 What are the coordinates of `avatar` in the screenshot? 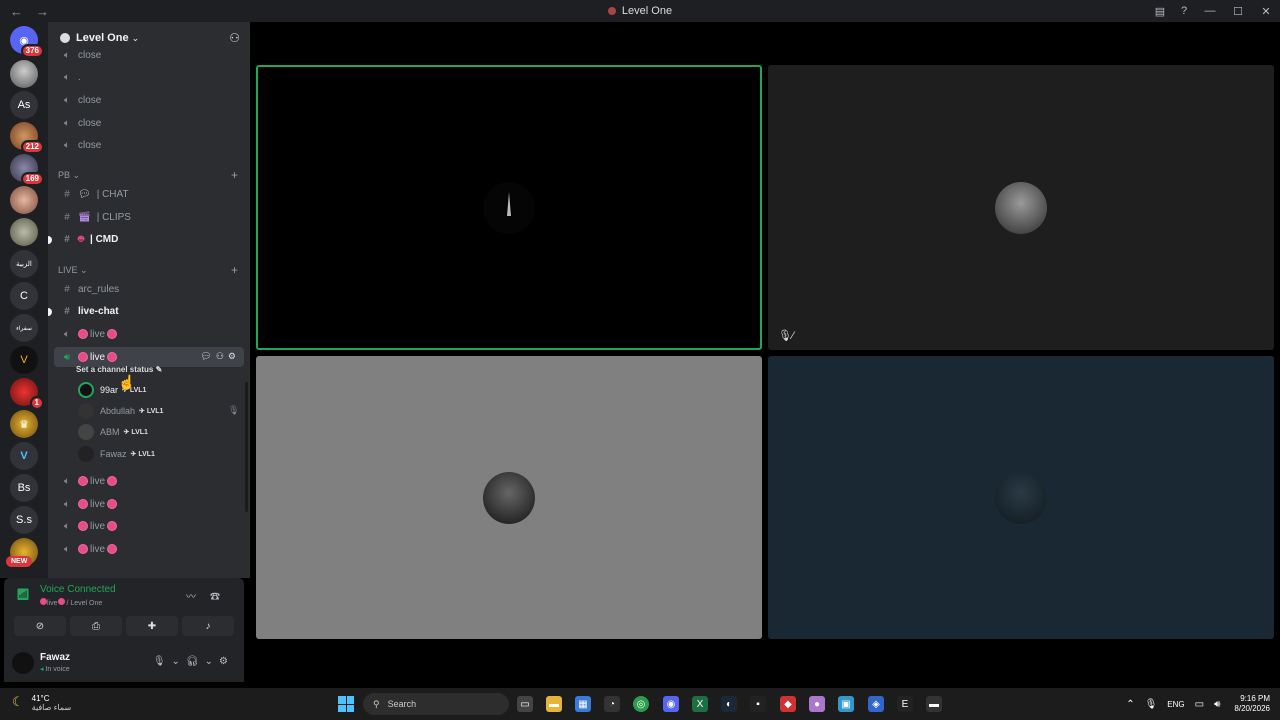 It's located at (23, 663).